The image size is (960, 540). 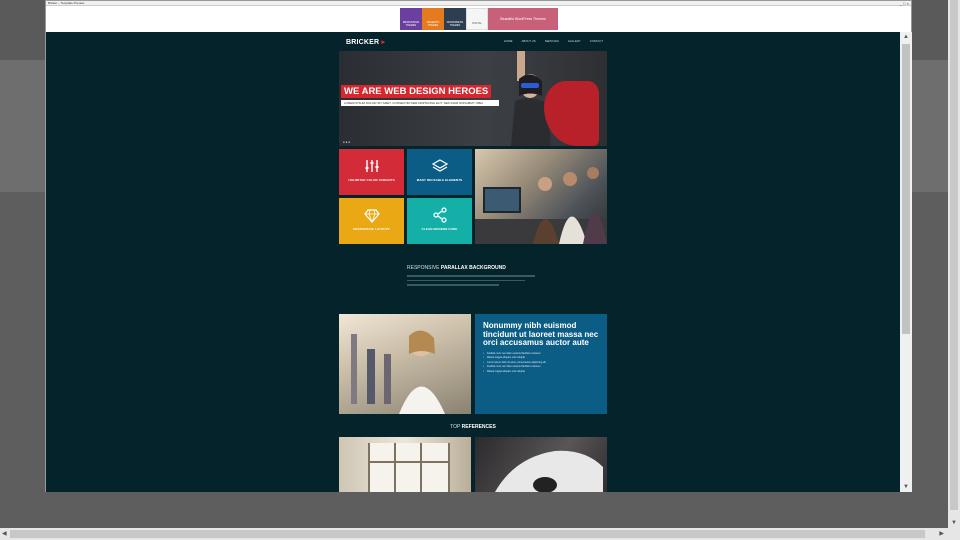 I want to click on tile-responsive-layouts: RESPONSIVE LAYOUTS, so click(x=371, y=221).